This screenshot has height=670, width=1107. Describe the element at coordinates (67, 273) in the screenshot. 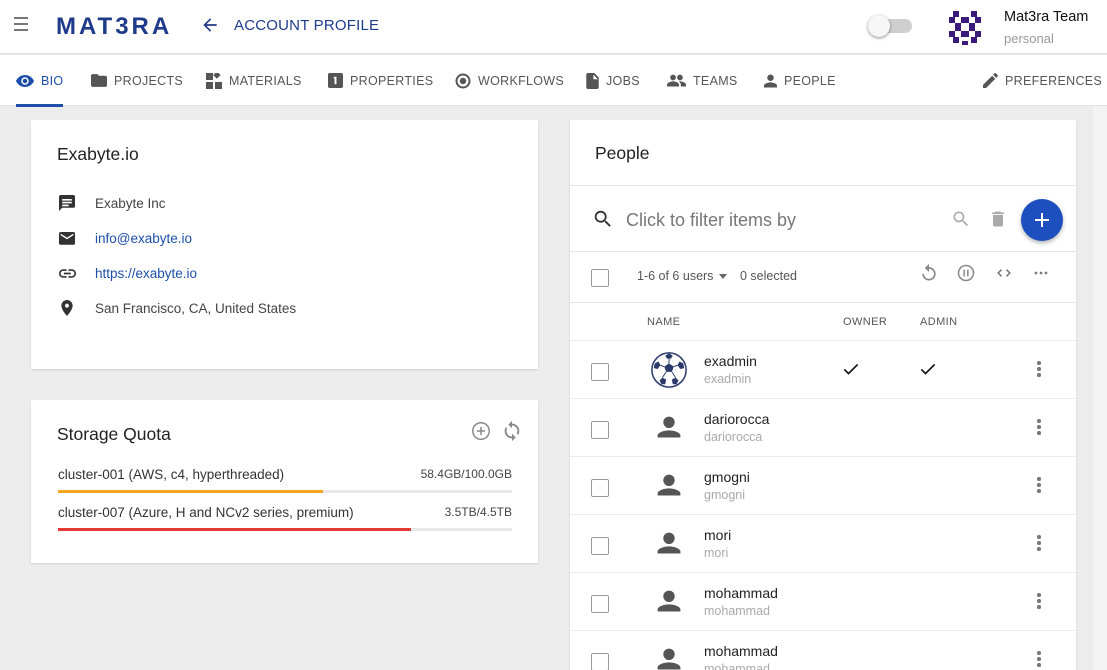

I see `link-icon` at that location.